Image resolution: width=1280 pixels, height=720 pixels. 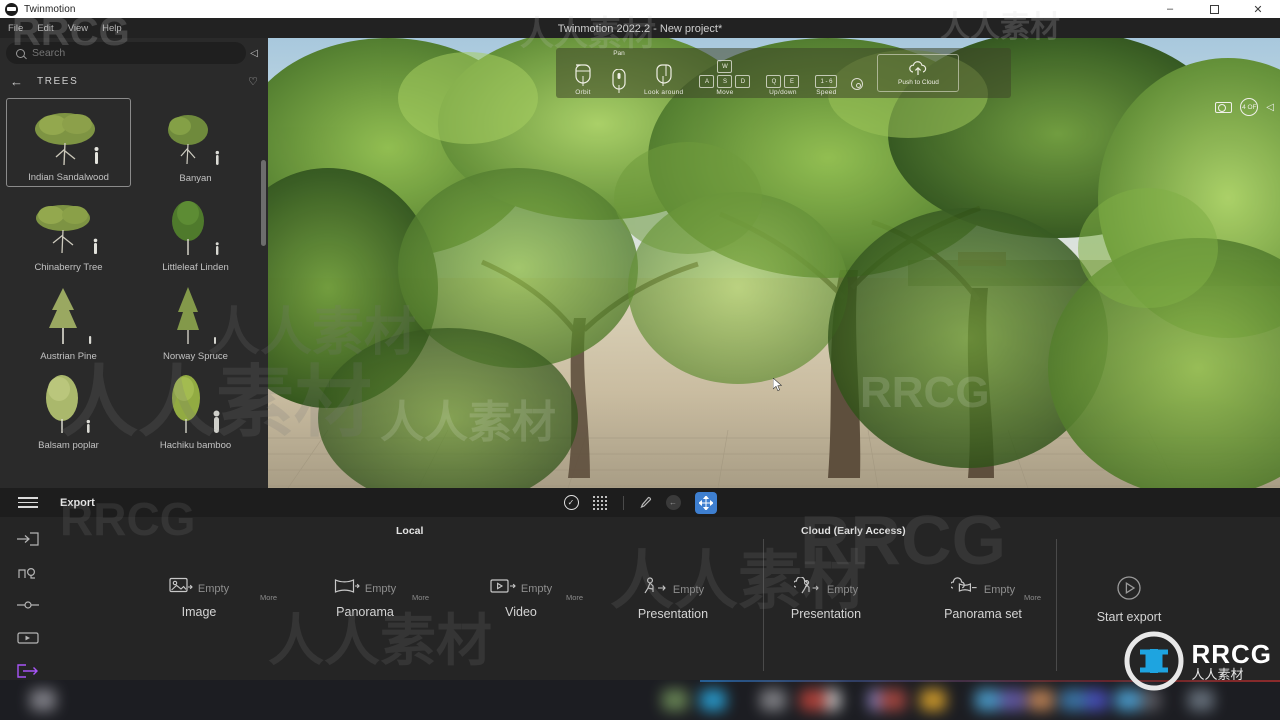 I want to click on video-icon, so click(x=503, y=589).